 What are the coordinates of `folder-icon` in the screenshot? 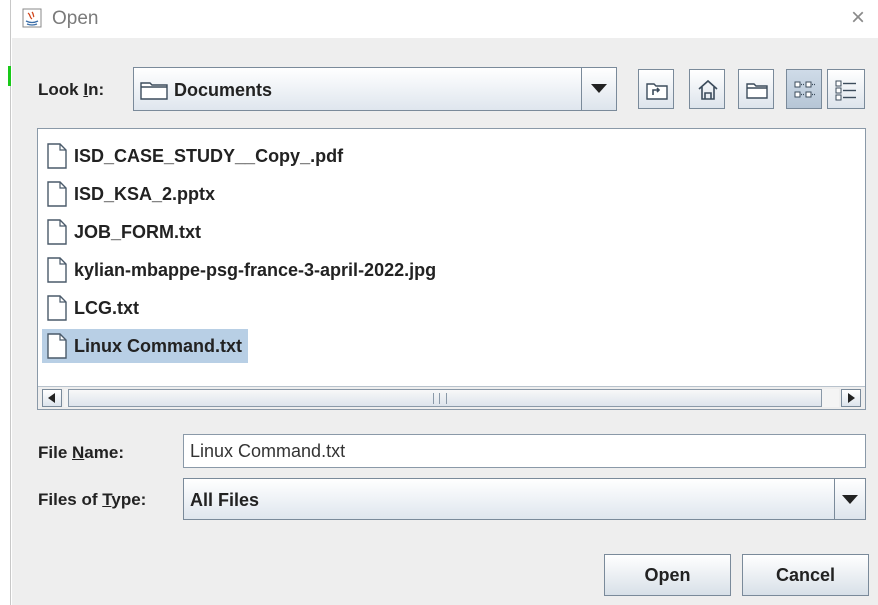 It's located at (154, 92).